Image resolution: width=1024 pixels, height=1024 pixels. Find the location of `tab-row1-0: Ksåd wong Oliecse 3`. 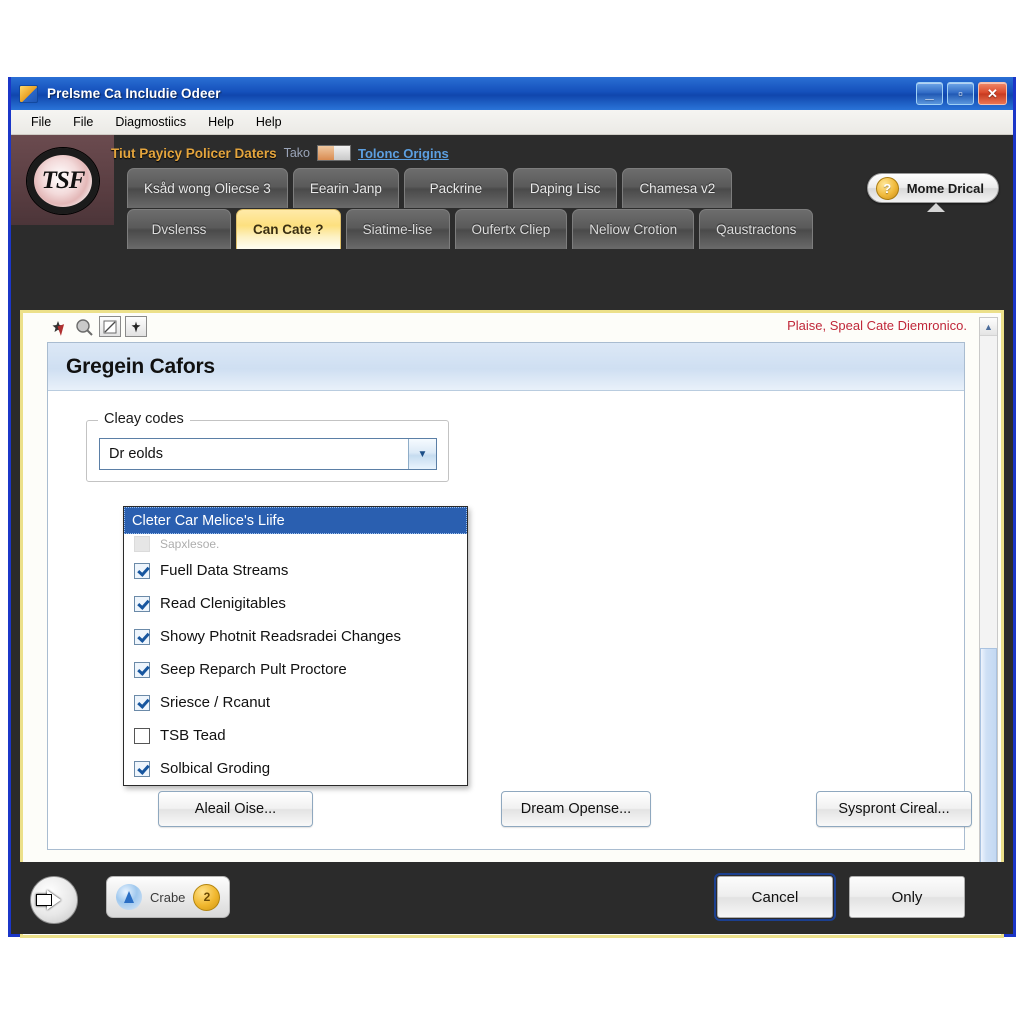

tab-row1-0: Ksåd wong Oliecse 3 is located at coordinates (207, 188).